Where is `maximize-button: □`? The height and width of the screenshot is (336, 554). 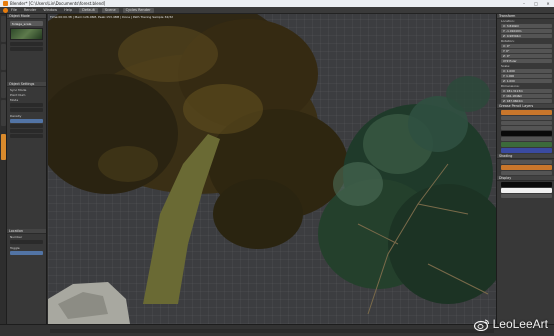
maximize-button: □ is located at coordinates (536, 3).